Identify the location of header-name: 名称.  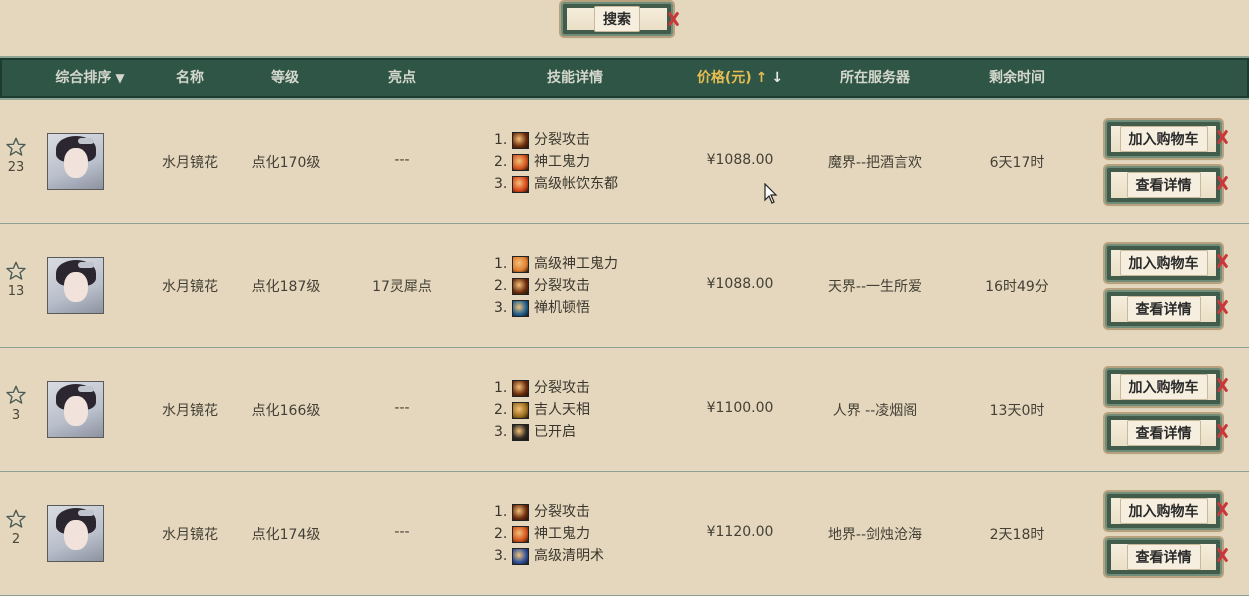
(190, 78).